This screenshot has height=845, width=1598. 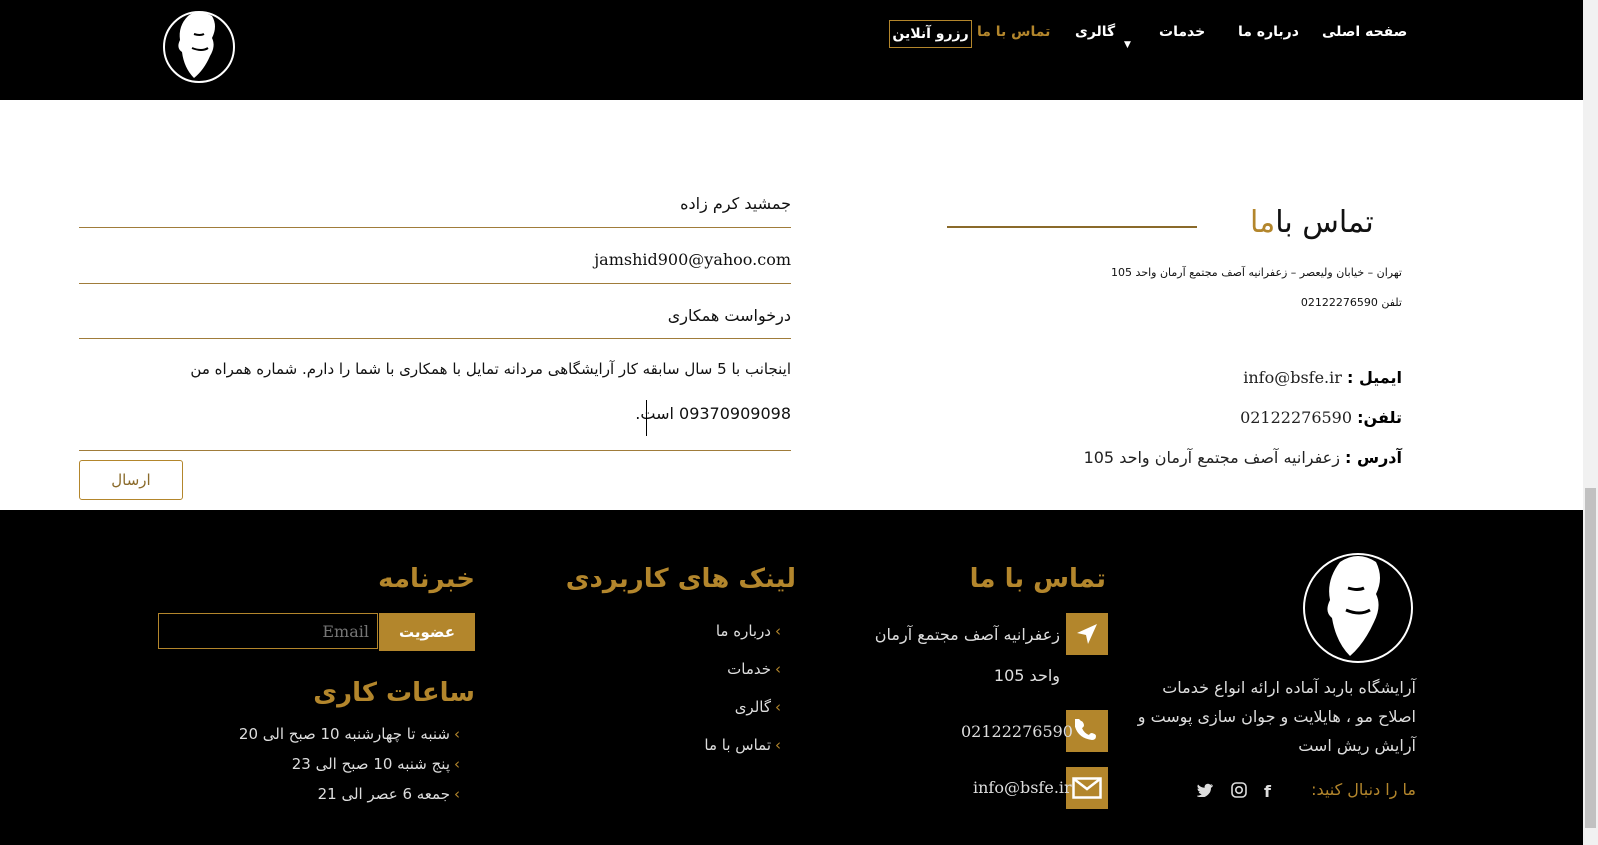 What do you see at coordinates (713, 413) in the screenshot?
I see `message-line-2: 09370909098 است.` at bounding box center [713, 413].